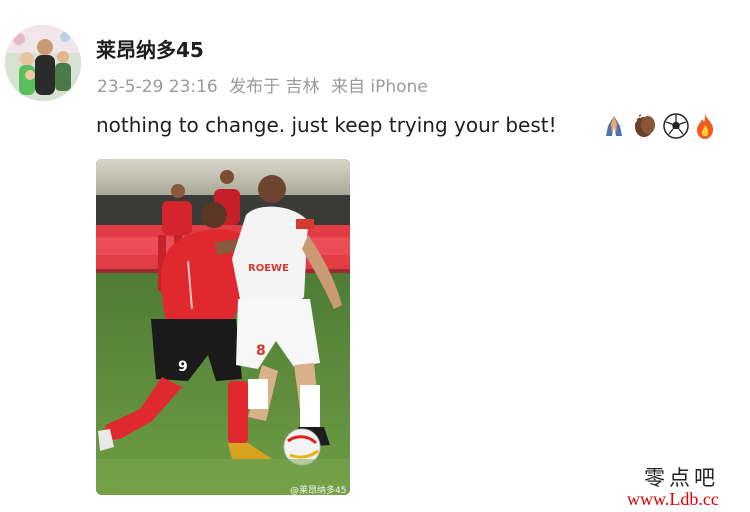 This screenshot has height=512, width=750. What do you see at coordinates (676, 126) in the screenshot?
I see `soccer-ball-icon` at bounding box center [676, 126].